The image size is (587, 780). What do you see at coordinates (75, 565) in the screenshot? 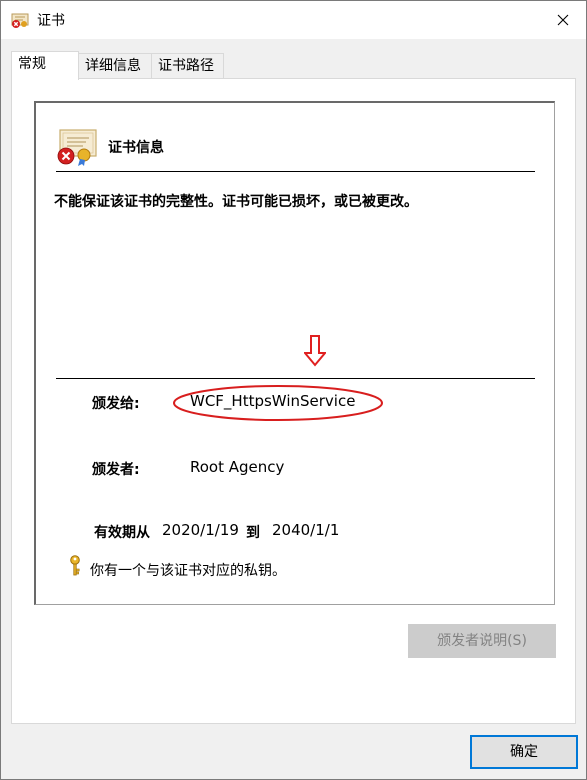
I see `key-icon` at bounding box center [75, 565].